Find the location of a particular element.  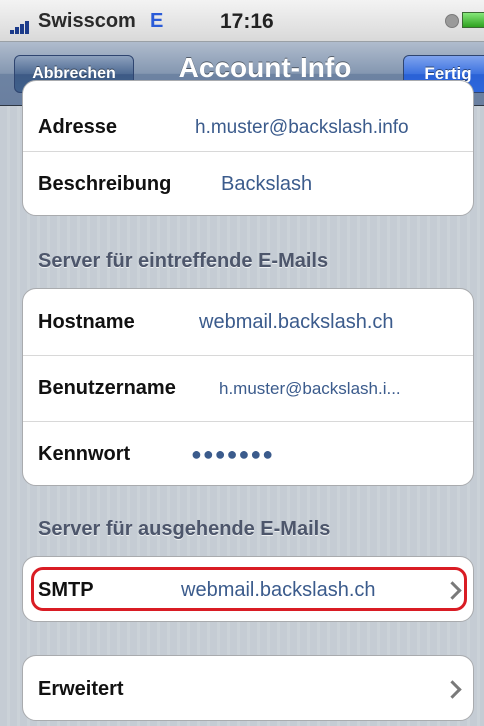

clock: 17:16 is located at coordinates (247, 21).